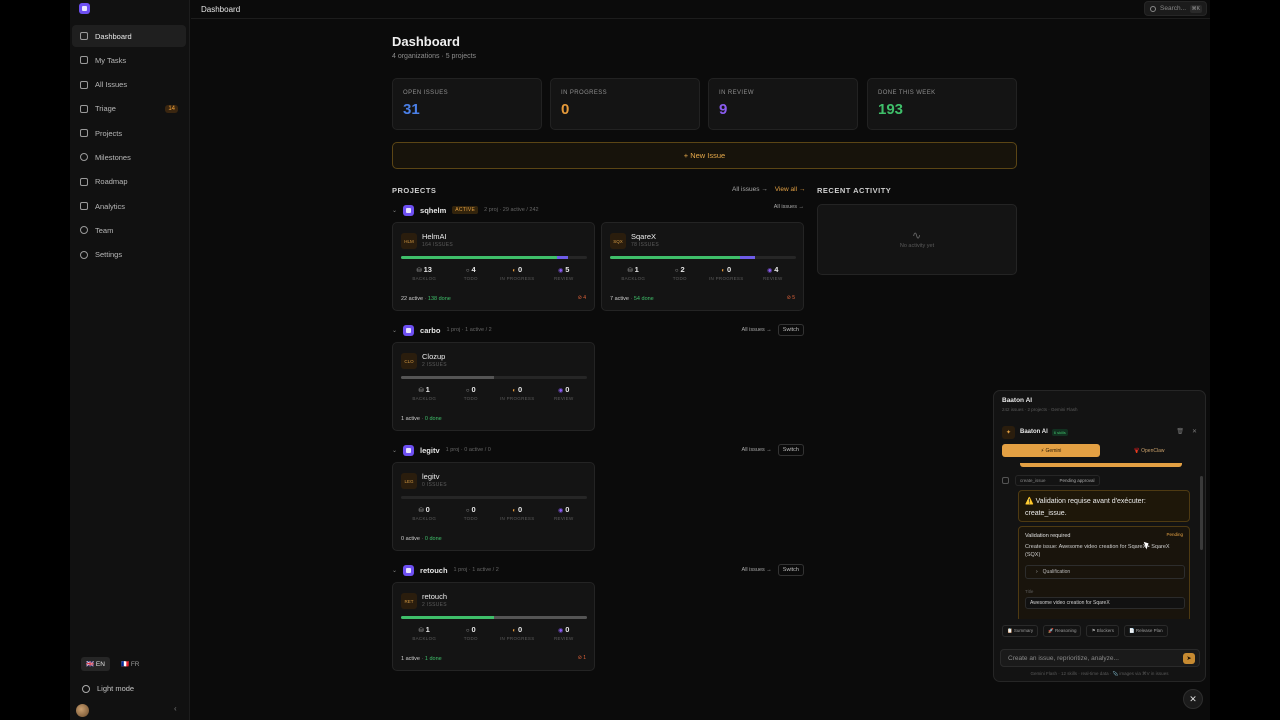  What do you see at coordinates (618, 241) in the screenshot?
I see `project-code-icon: SQX` at bounding box center [618, 241].